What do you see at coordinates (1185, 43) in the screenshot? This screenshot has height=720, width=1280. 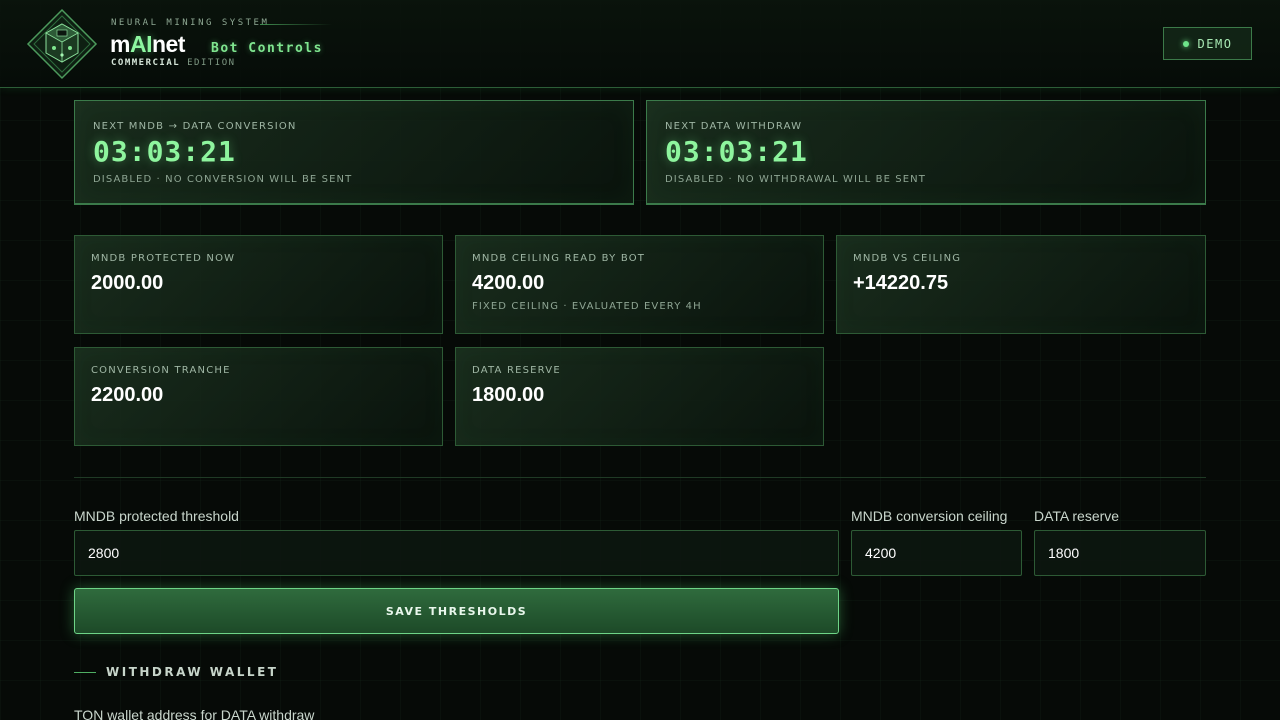 I see `status-dot-icon` at bounding box center [1185, 43].